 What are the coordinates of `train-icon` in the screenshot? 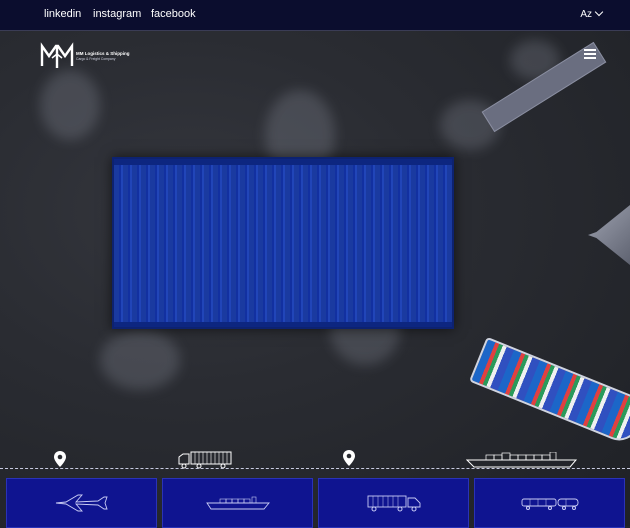 It's located at (549, 504).